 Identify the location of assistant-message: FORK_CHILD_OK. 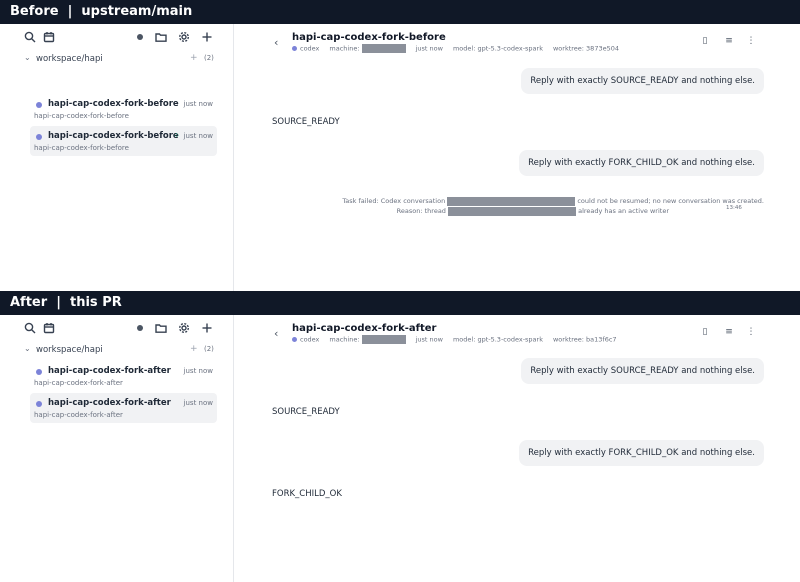
(307, 494).